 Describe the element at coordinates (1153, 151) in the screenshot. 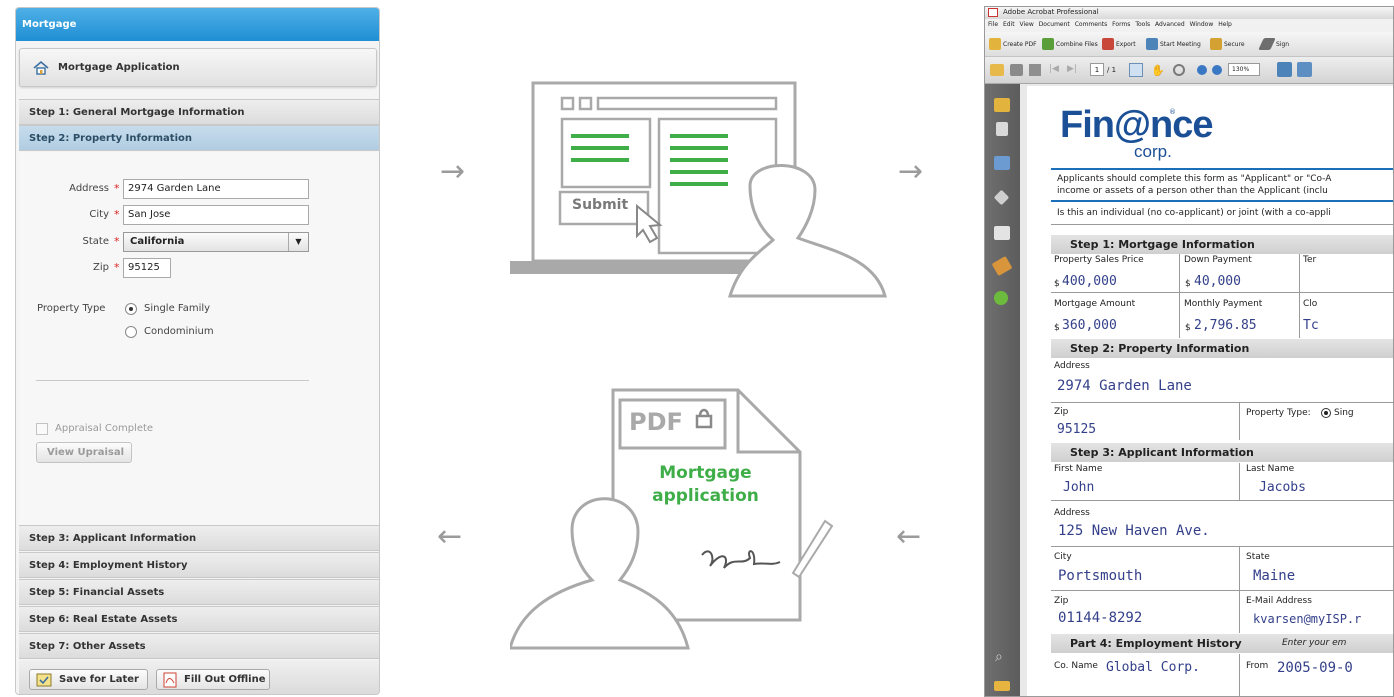

I see `finance-logo-sub: corp.` at that location.